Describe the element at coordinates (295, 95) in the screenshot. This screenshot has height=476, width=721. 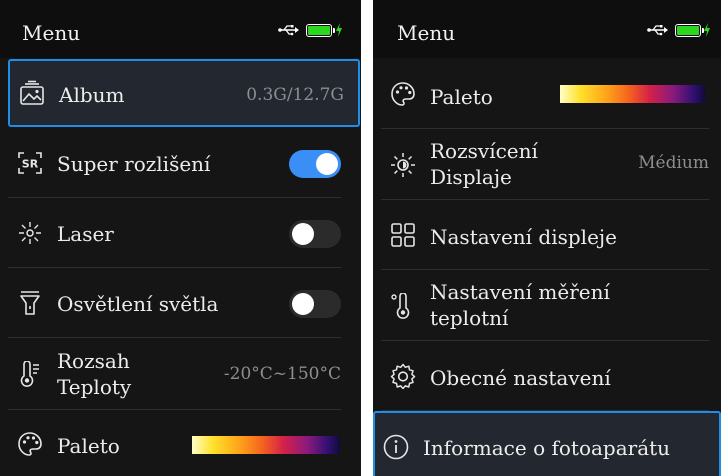
I see `storage-usage: 0.3G/12.7G` at that location.